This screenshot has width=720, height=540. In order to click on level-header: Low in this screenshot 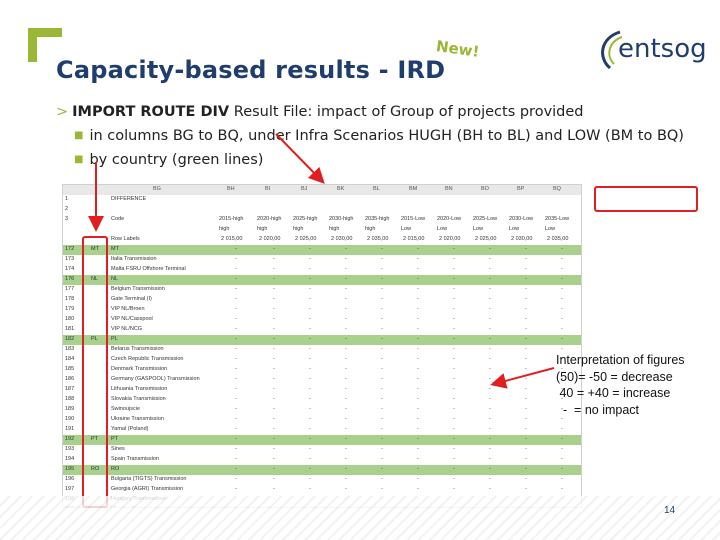, I will do `click(550, 229)`.